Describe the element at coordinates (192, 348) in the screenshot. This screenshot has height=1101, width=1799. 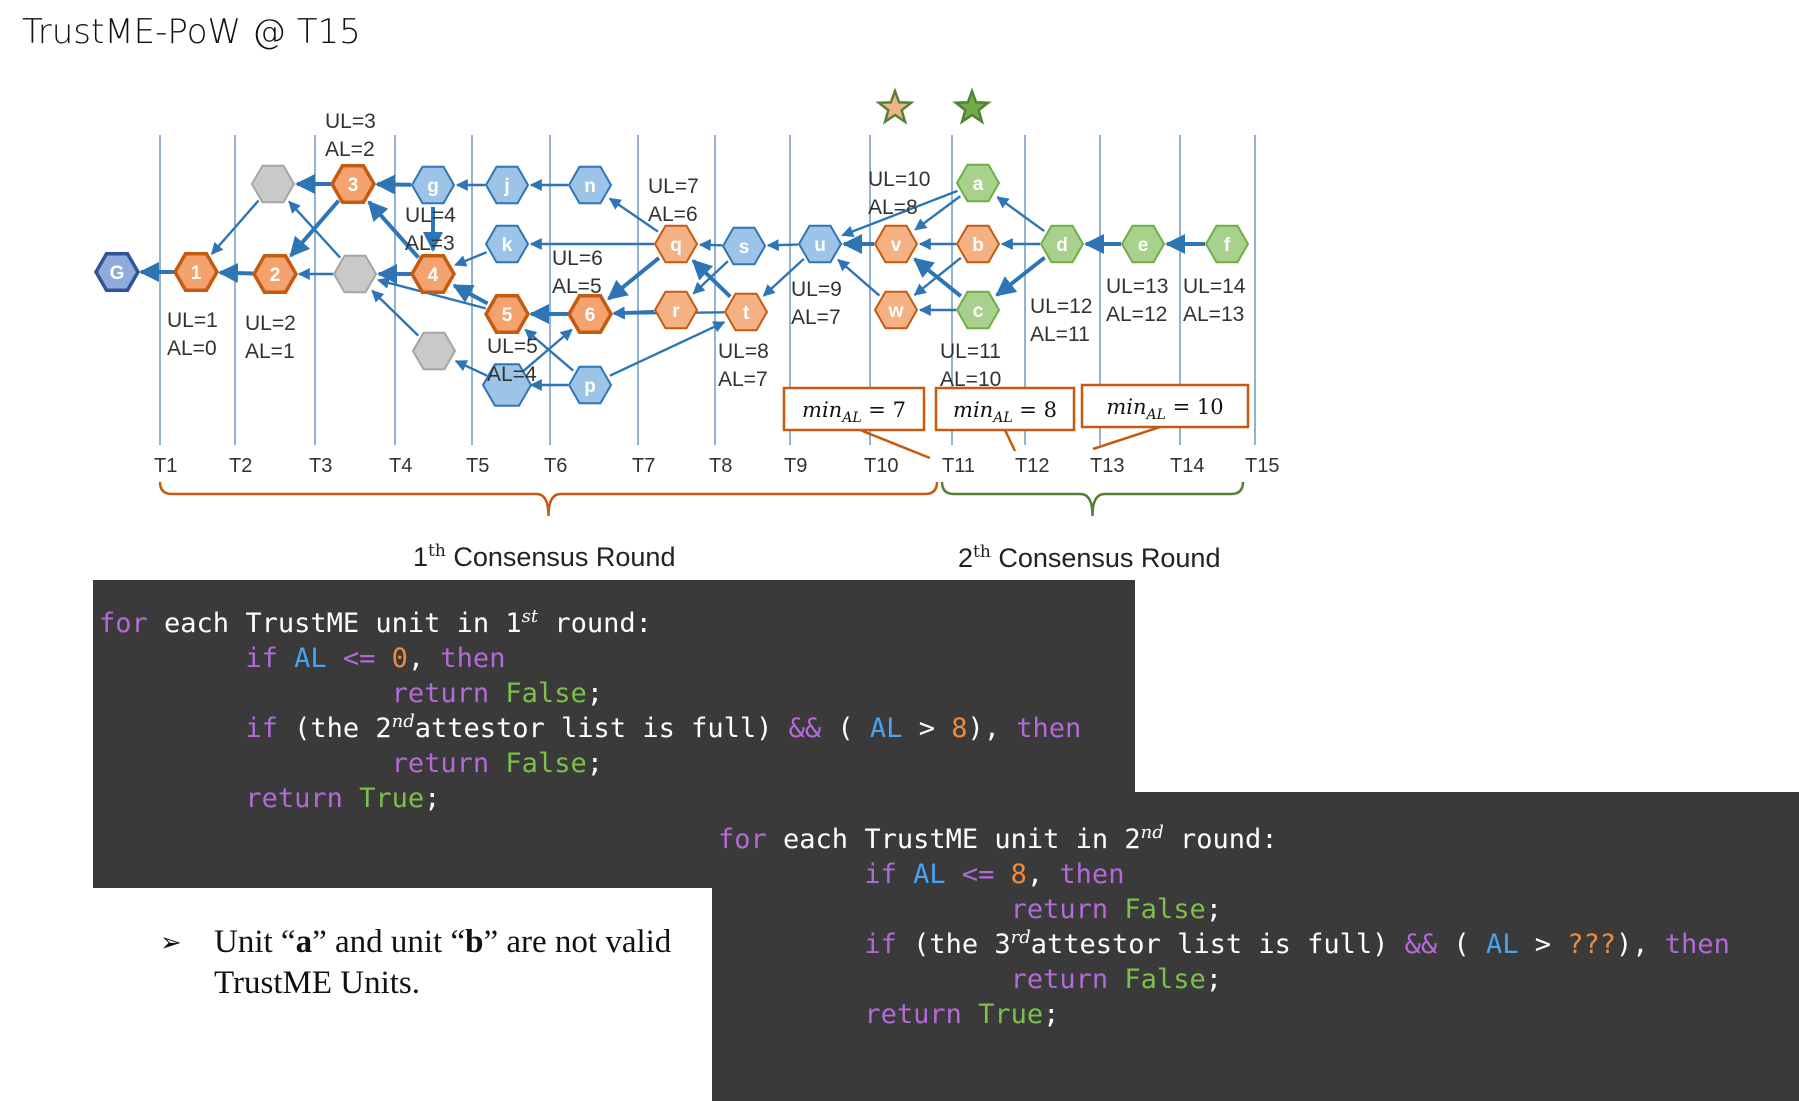
I see `ul-al-annotation: AL=0` at that location.